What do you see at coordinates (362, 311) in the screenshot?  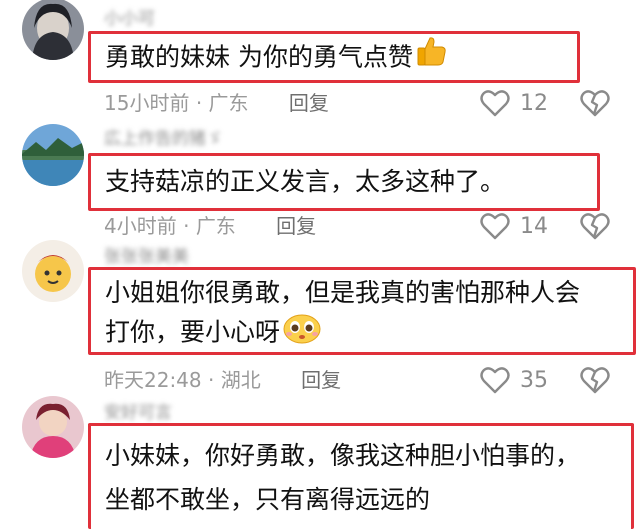 I see `comment-text: 小姐姐你很勇敢，但是我真的害怕那种人会 打你，要小心呀` at bounding box center [362, 311].